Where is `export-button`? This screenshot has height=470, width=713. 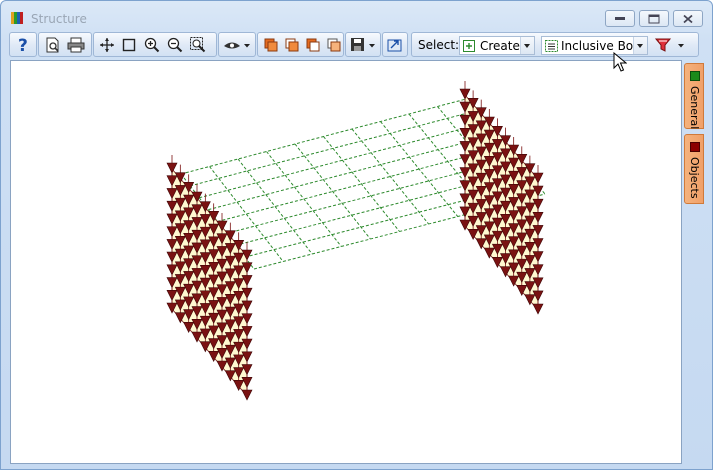
export-button is located at coordinates (395, 45).